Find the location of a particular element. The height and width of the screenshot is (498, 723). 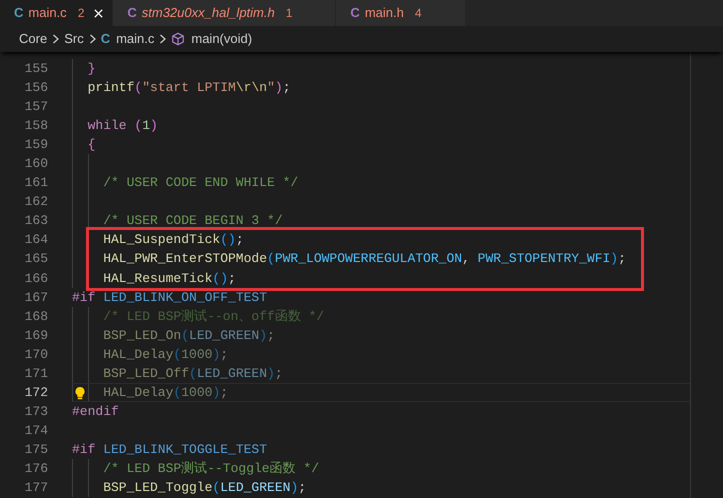

code-line: #endif is located at coordinates (95, 411).